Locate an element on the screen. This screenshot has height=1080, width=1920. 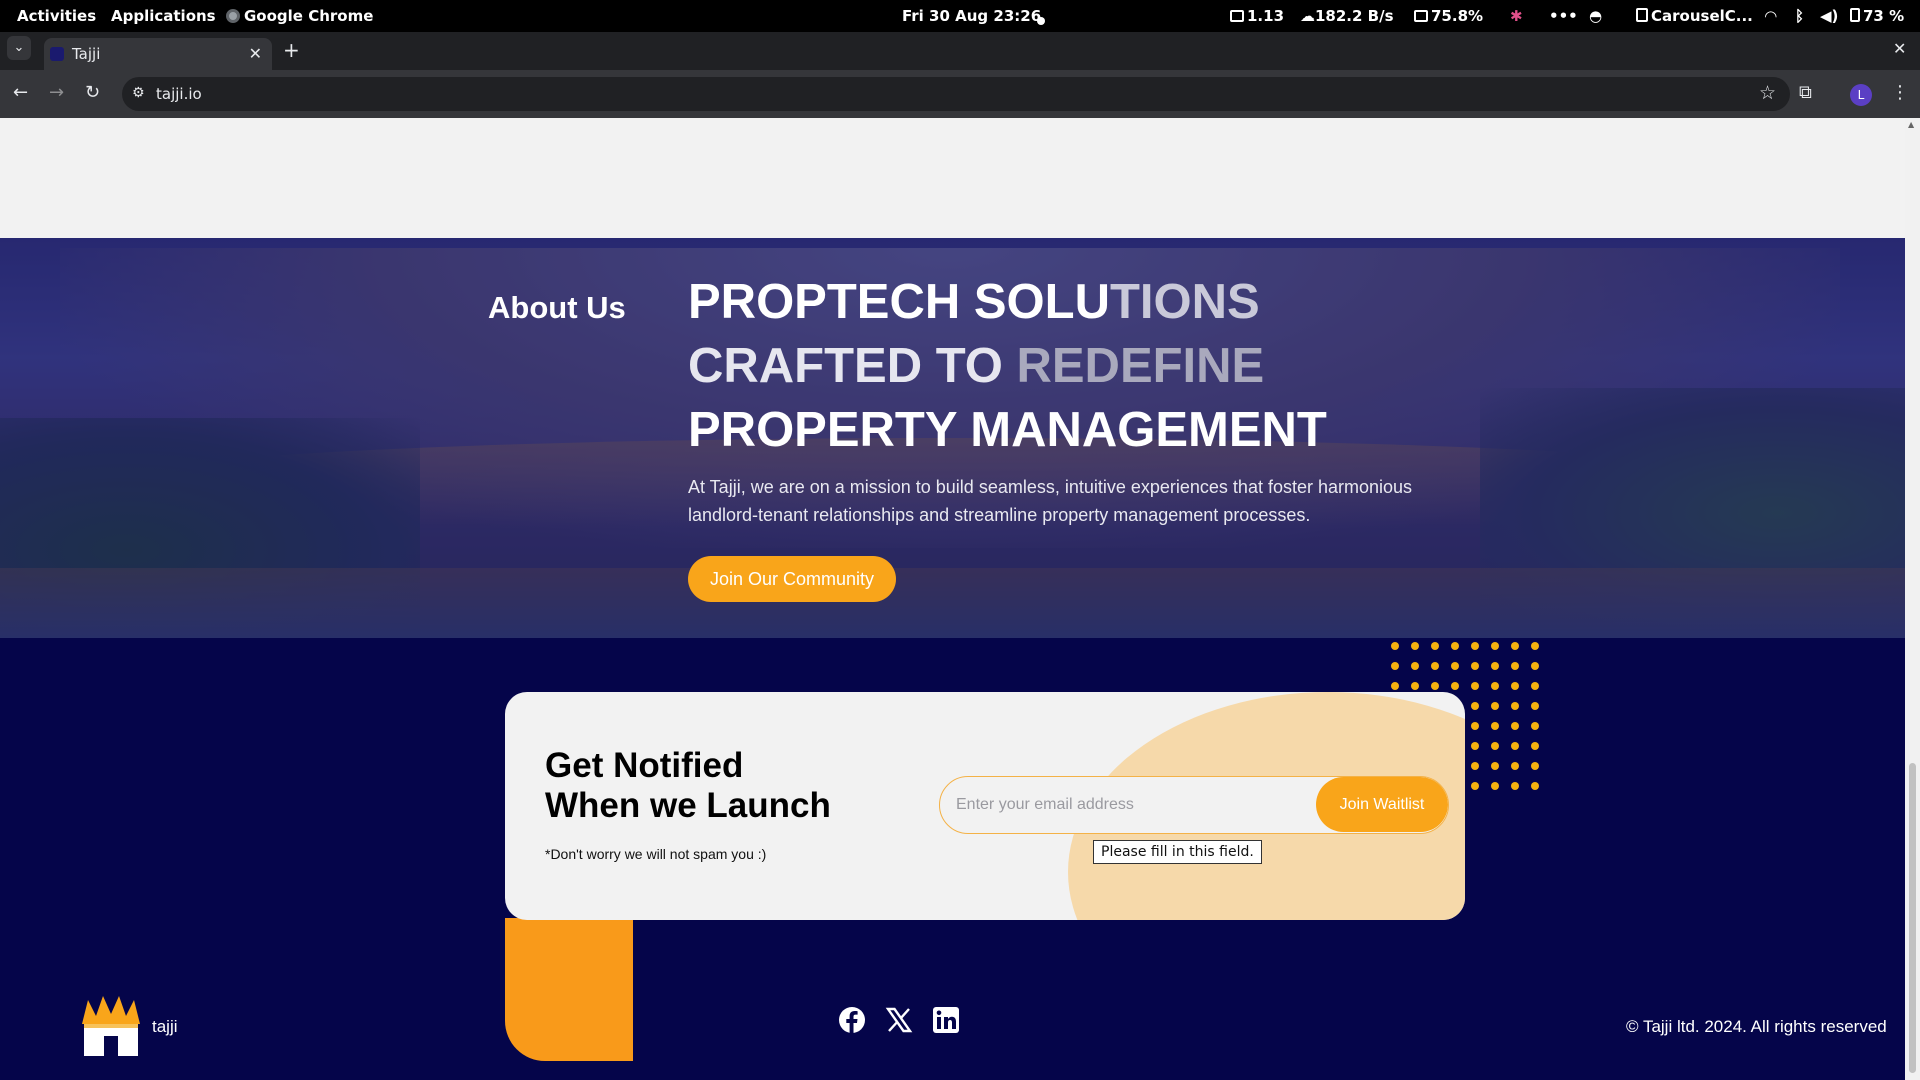
new-tab-icon: + is located at coordinates (291, 50).